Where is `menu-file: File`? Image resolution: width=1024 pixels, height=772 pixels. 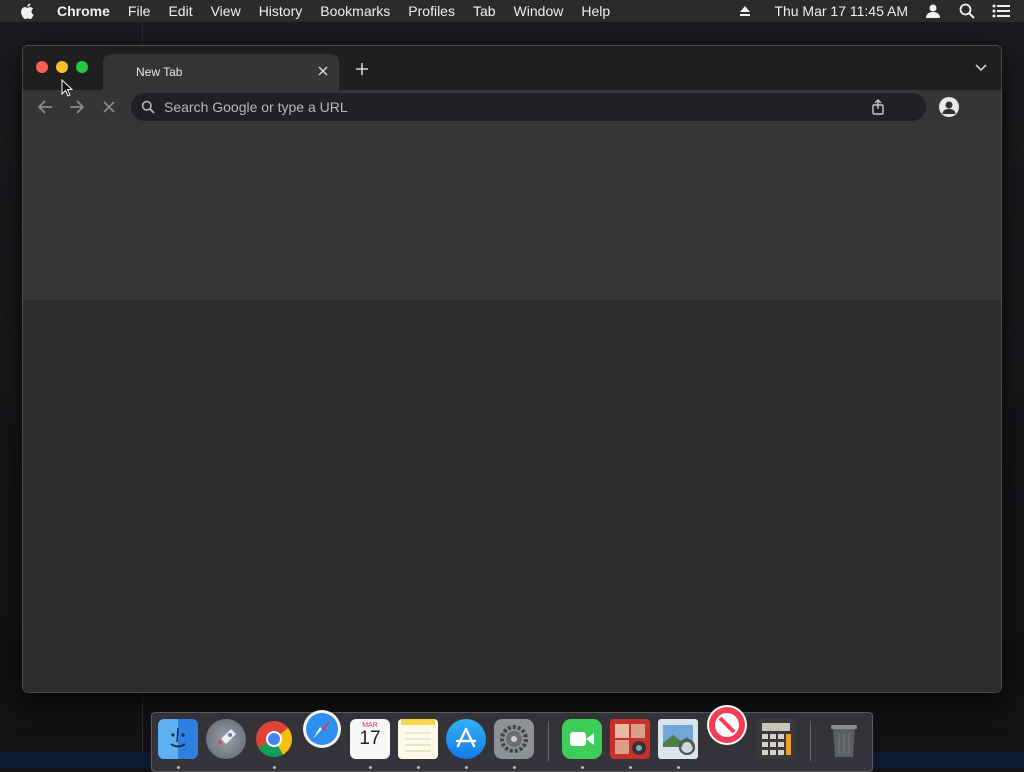 menu-file: File is located at coordinates (139, 11).